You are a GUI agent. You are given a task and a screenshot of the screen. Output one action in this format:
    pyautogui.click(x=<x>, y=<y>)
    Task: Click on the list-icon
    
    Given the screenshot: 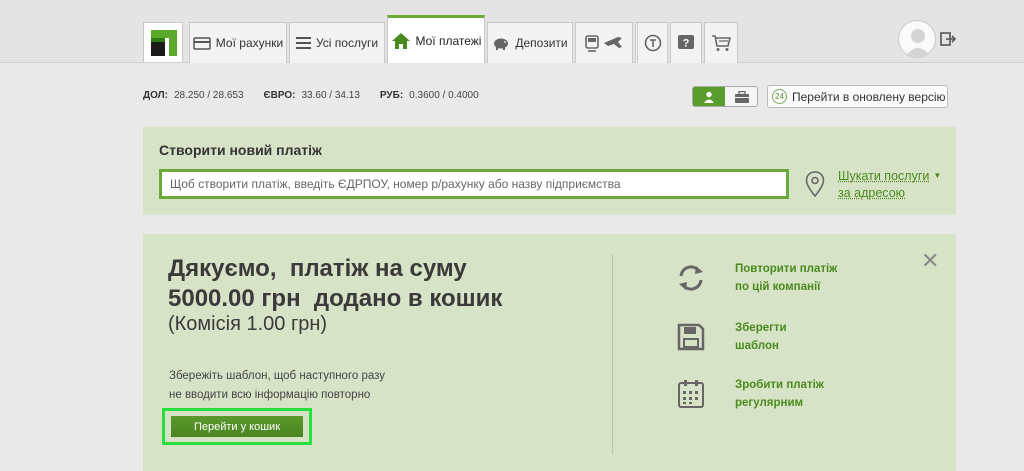 What is the action you would take?
    pyautogui.click(x=303, y=43)
    